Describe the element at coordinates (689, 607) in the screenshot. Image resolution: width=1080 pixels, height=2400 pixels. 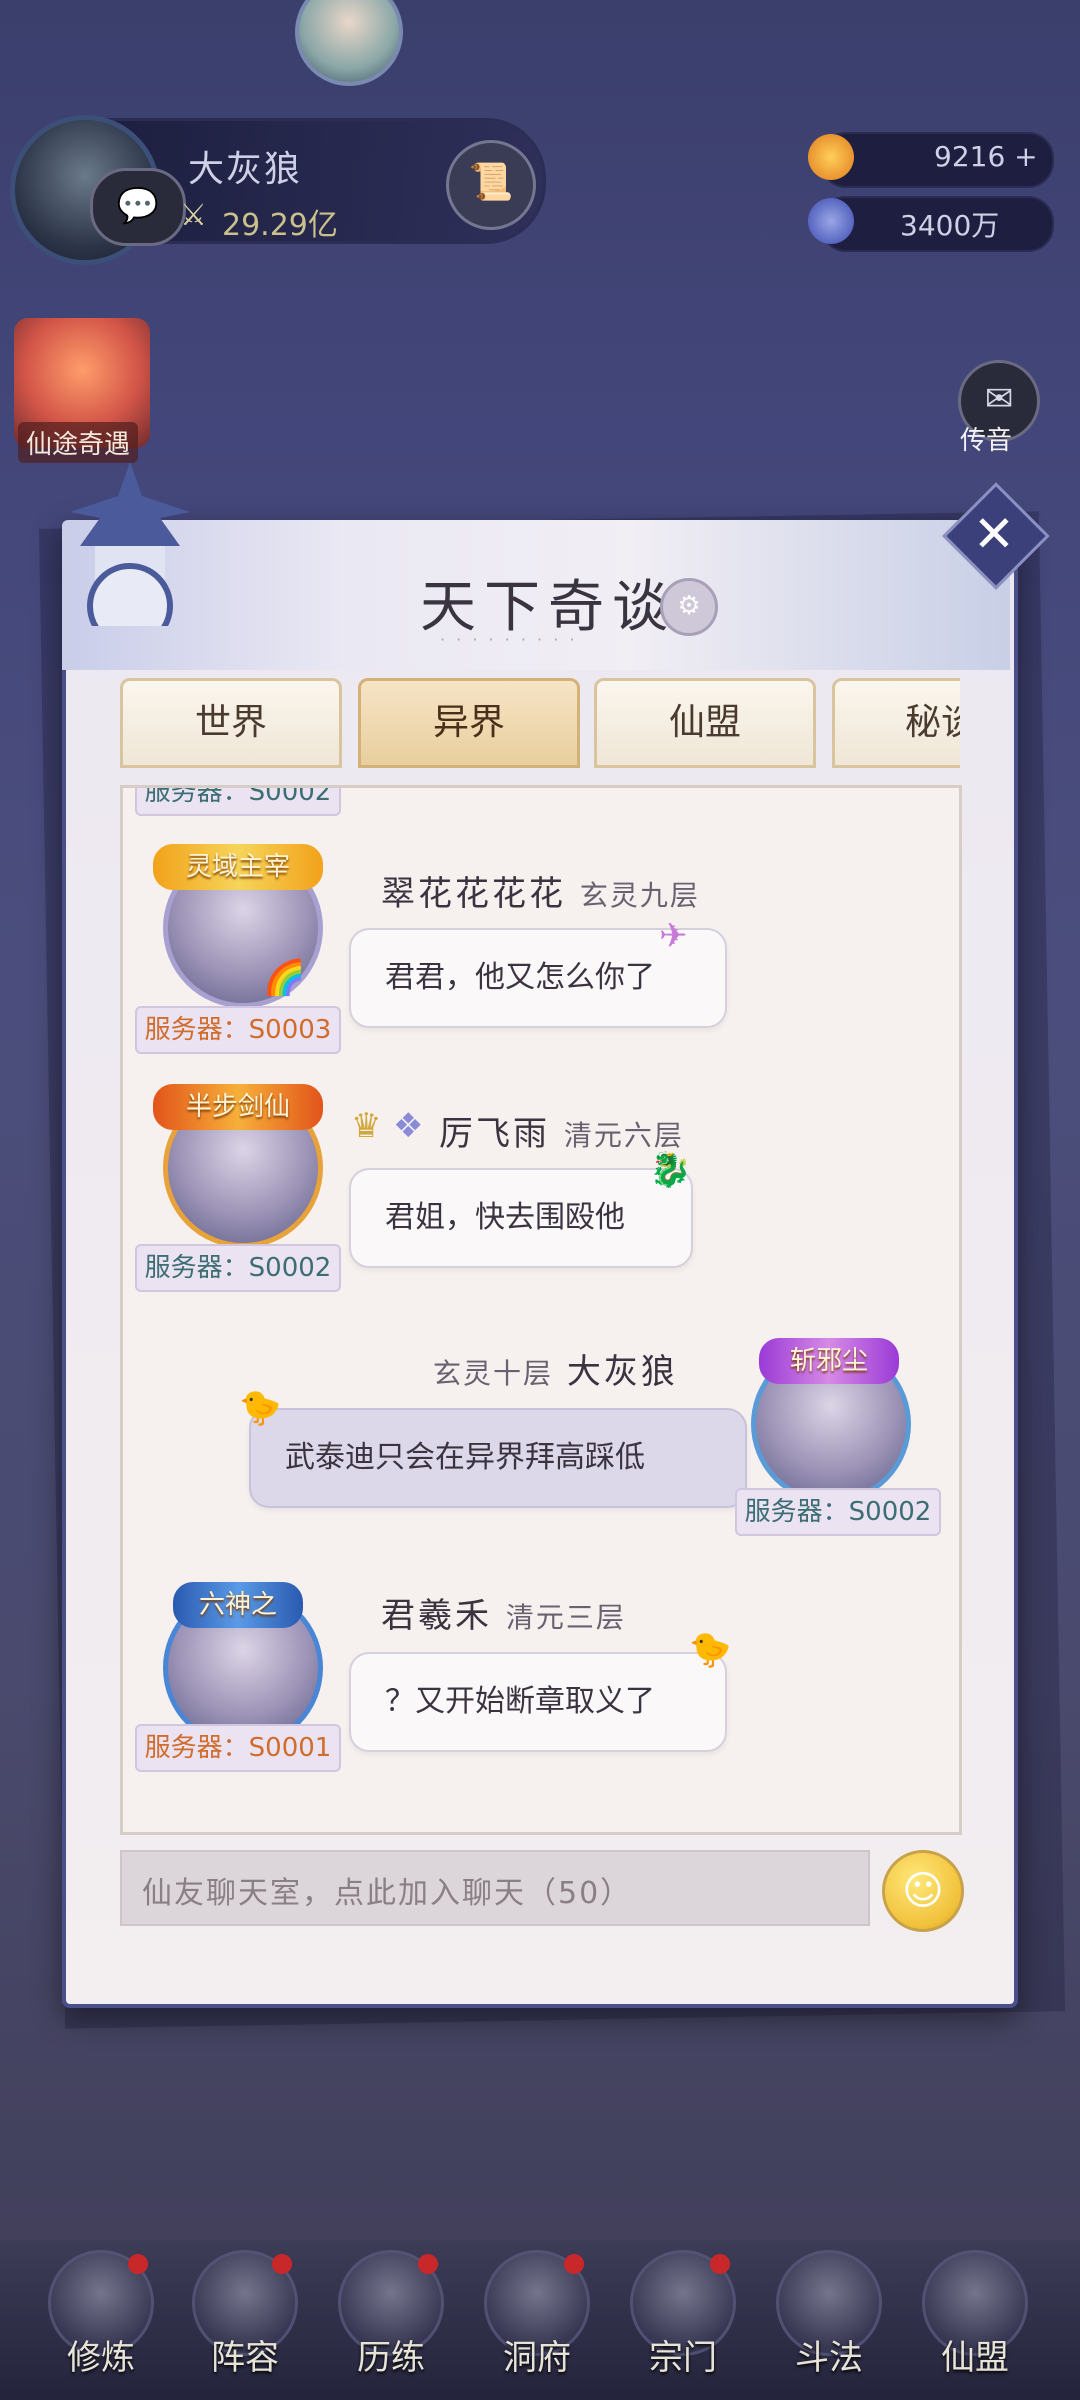
I see `settings-badge-icon: ⚙` at that location.